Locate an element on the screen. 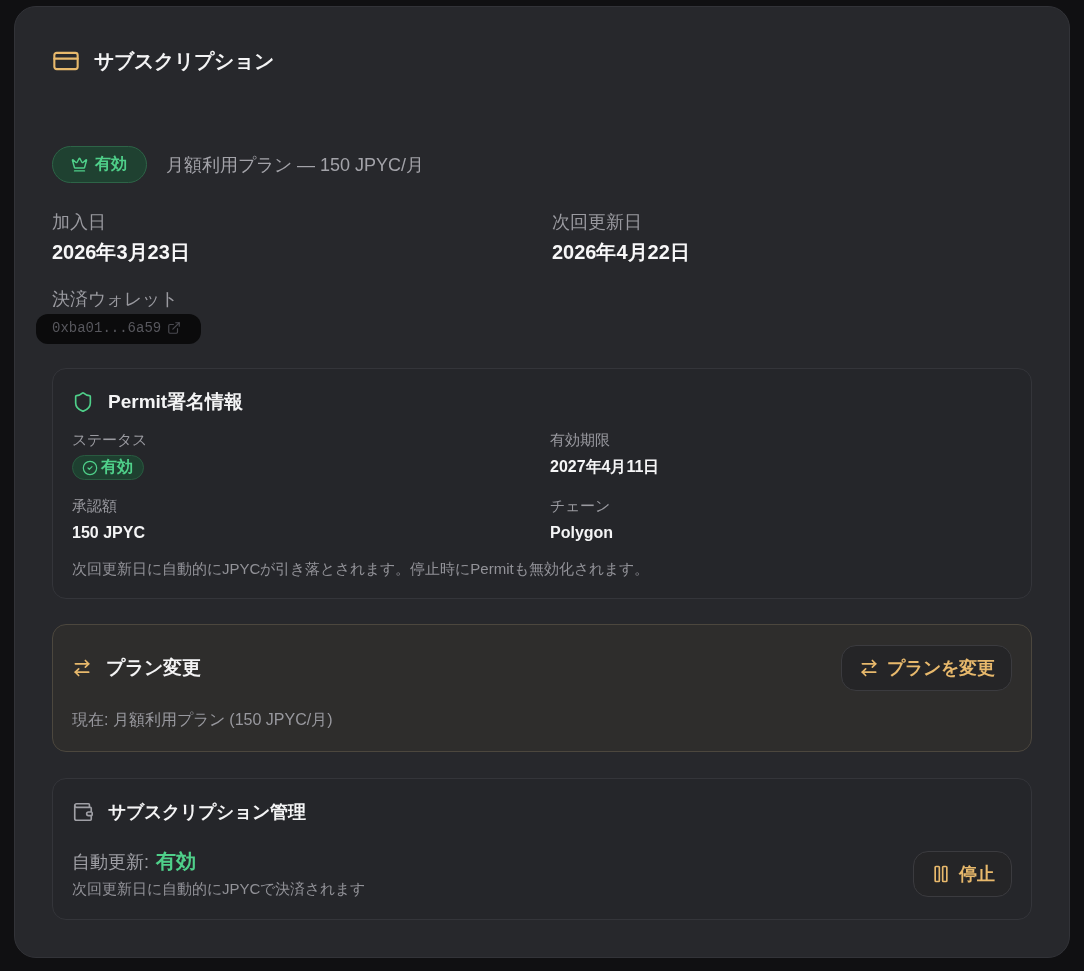 Image resolution: width=1084 pixels, height=971 pixels. permit-note: 次回更新日に自動的にJPYCが引き落とされます。停止時にPermitも無効化されます。 is located at coordinates (361, 569).